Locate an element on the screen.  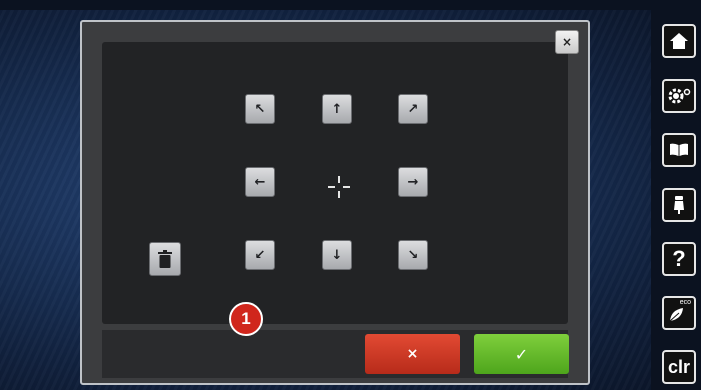
move-left-button: ← is located at coordinates (260, 182).